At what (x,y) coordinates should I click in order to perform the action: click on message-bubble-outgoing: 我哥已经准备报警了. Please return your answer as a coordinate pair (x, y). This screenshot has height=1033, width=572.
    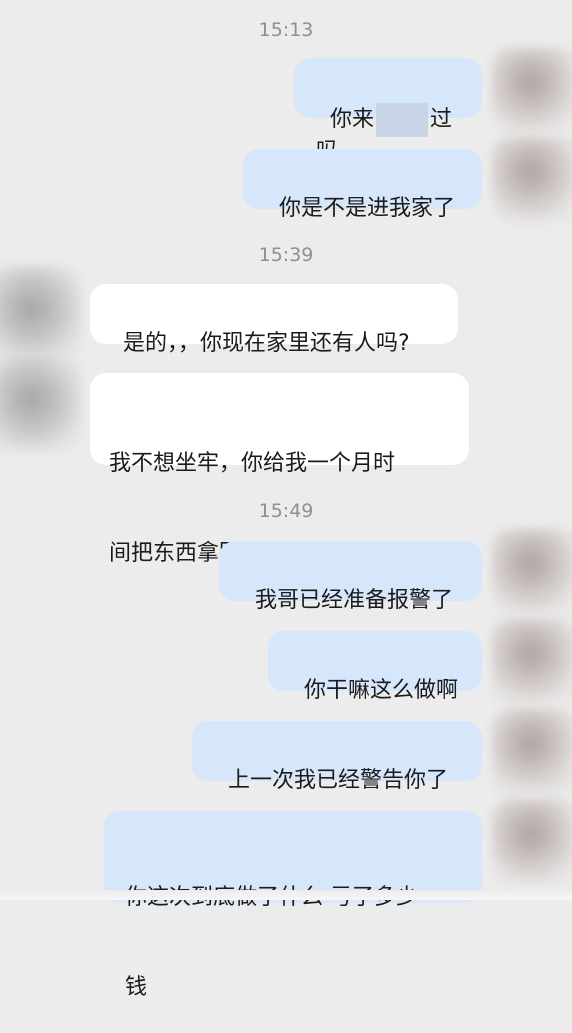
    Looking at the image, I should click on (350, 577).